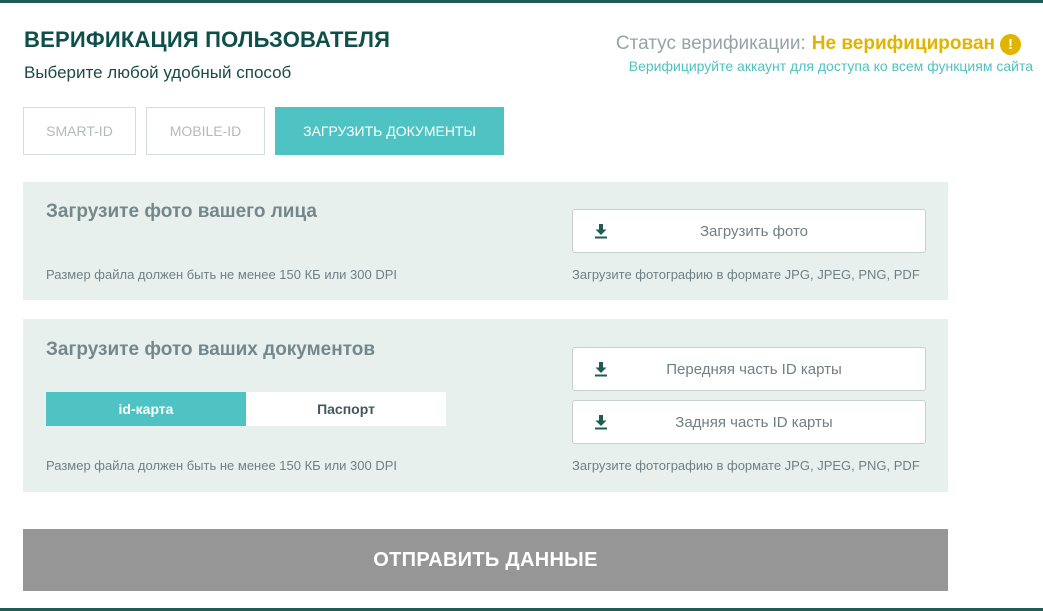 The height and width of the screenshot is (611, 1043). What do you see at coordinates (710, 43) in the screenshot?
I see `status-label: Статус верификации:` at bounding box center [710, 43].